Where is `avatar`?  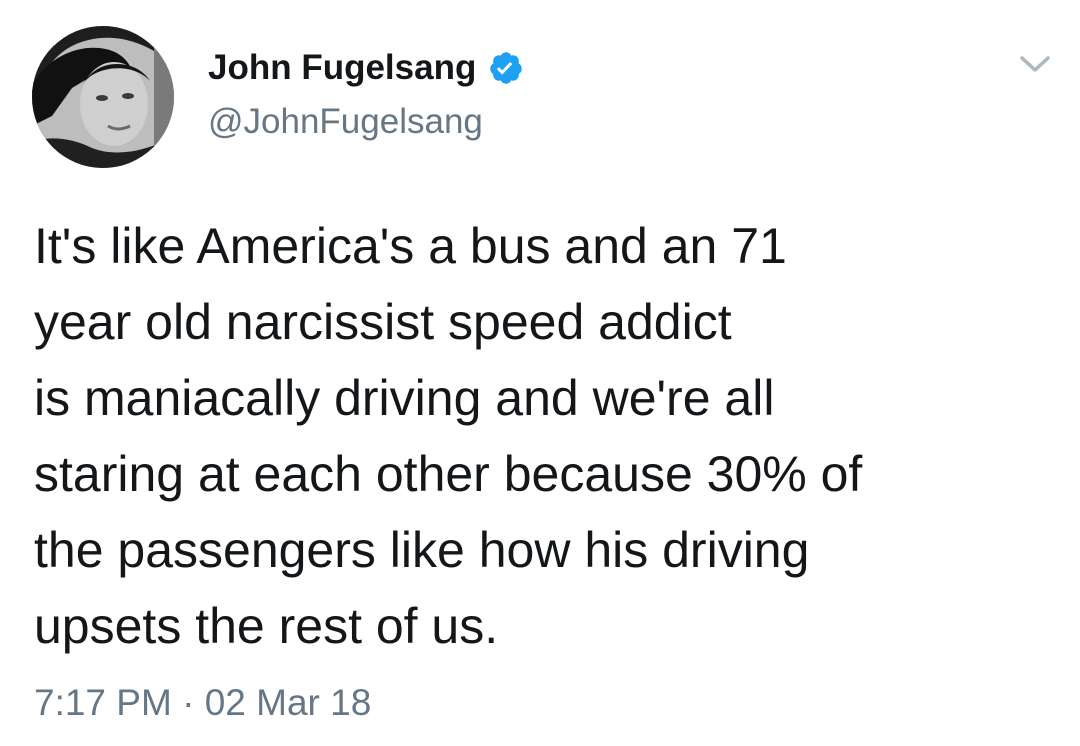 avatar is located at coordinates (103, 97).